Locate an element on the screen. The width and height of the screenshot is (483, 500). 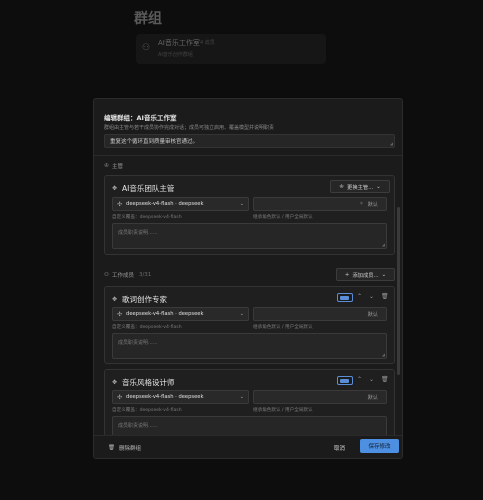
group-name: AI音乐工作室 is located at coordinates (179, 43).